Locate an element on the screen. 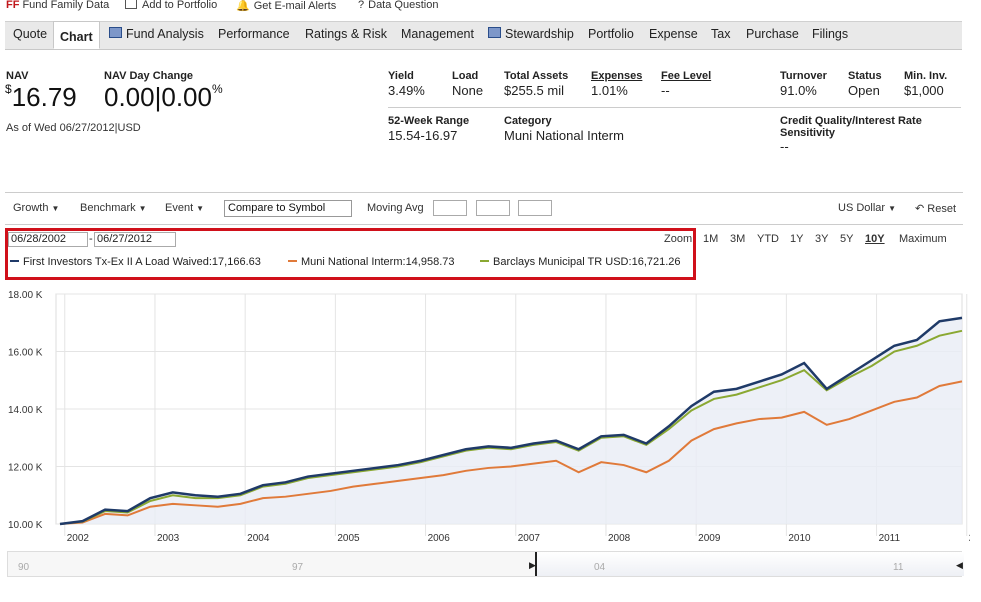 This screenshot has height=602, width=981. reset-button: ↶ Reset is located at coordinates (935, 208).